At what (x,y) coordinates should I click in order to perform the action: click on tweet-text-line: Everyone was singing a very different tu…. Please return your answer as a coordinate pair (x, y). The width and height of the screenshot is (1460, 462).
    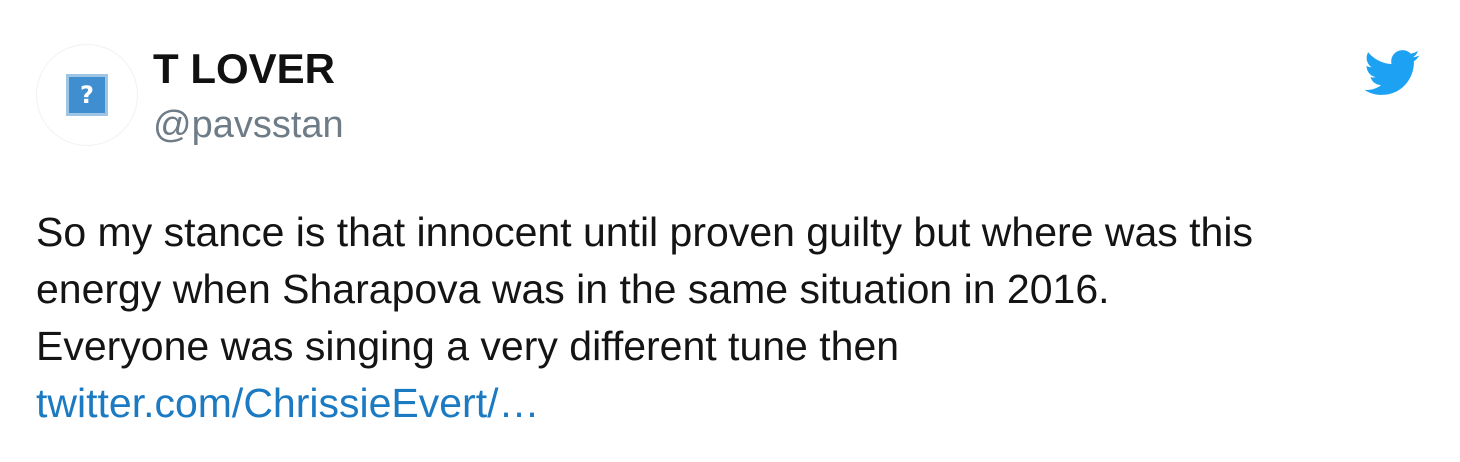
    Looking at the image, I should click on (468, 346).